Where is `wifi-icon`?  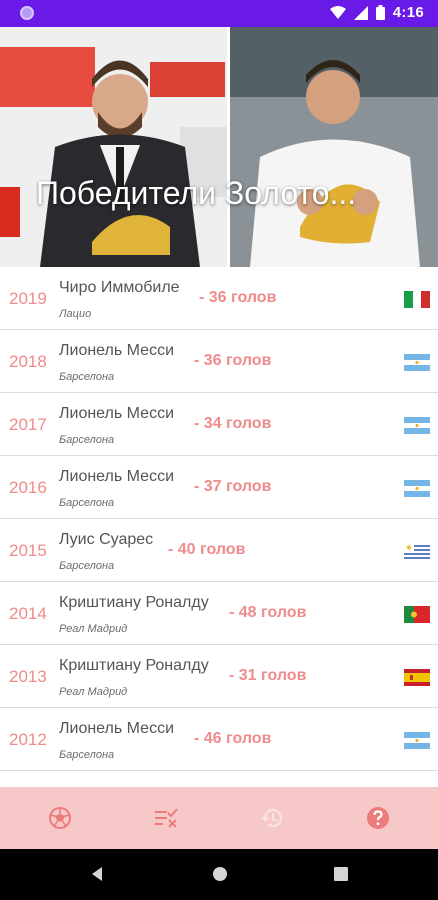
wifi-icon is located at coordinates (337, 12).